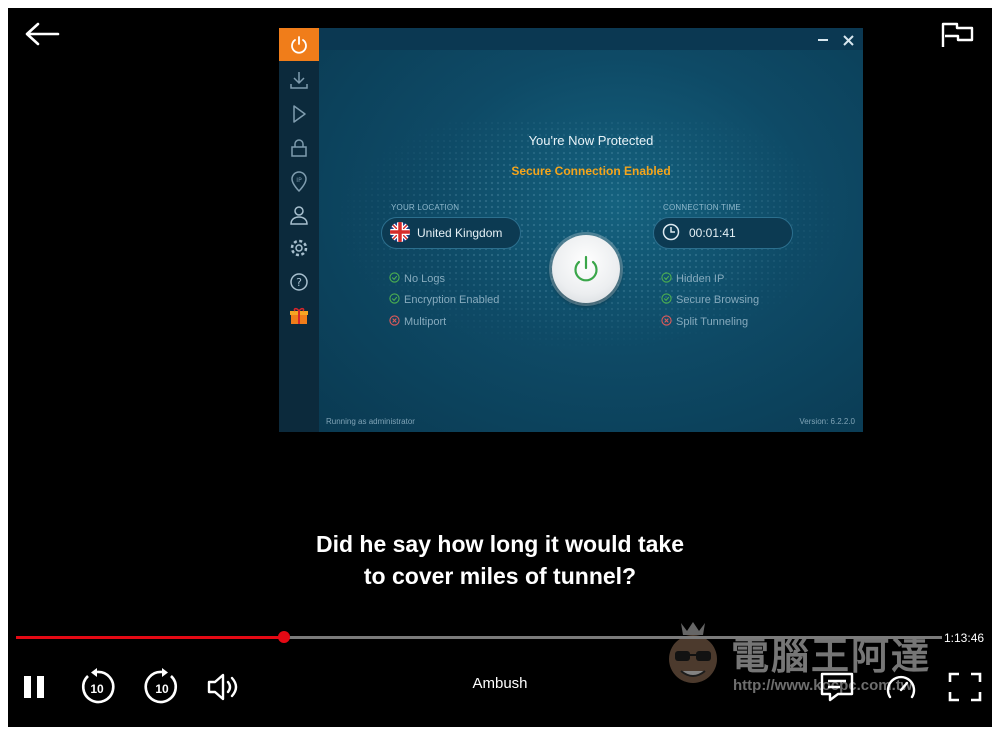  Describe the element at coordinates (671, 233) in the screenshot. I see `clock-icon` at that location.